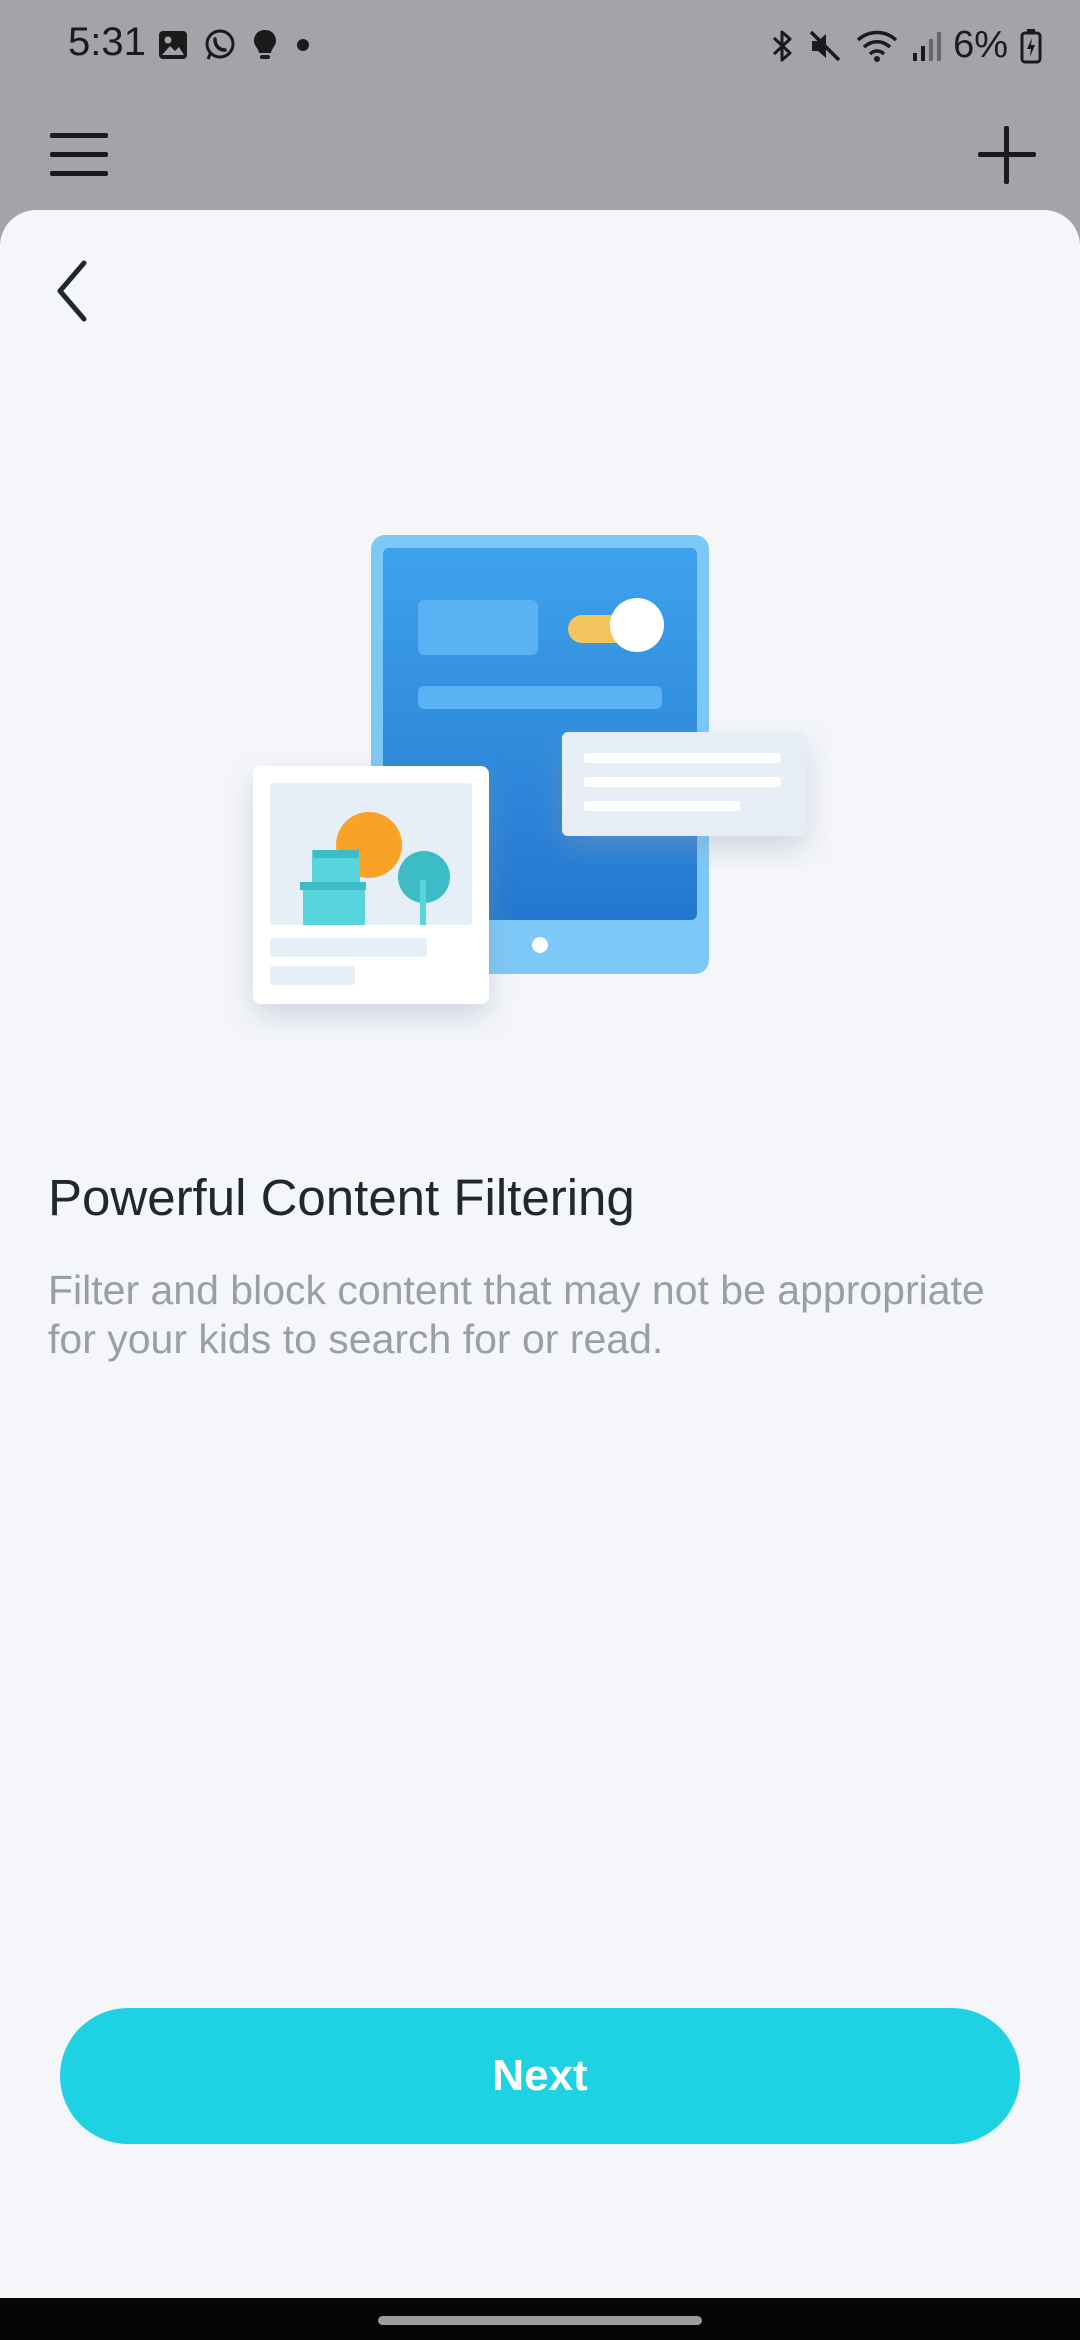  What do you see at coordinates (107, 42) in the screenshot?
I see `status-time: 5:31` at bounding box center [107, 42].